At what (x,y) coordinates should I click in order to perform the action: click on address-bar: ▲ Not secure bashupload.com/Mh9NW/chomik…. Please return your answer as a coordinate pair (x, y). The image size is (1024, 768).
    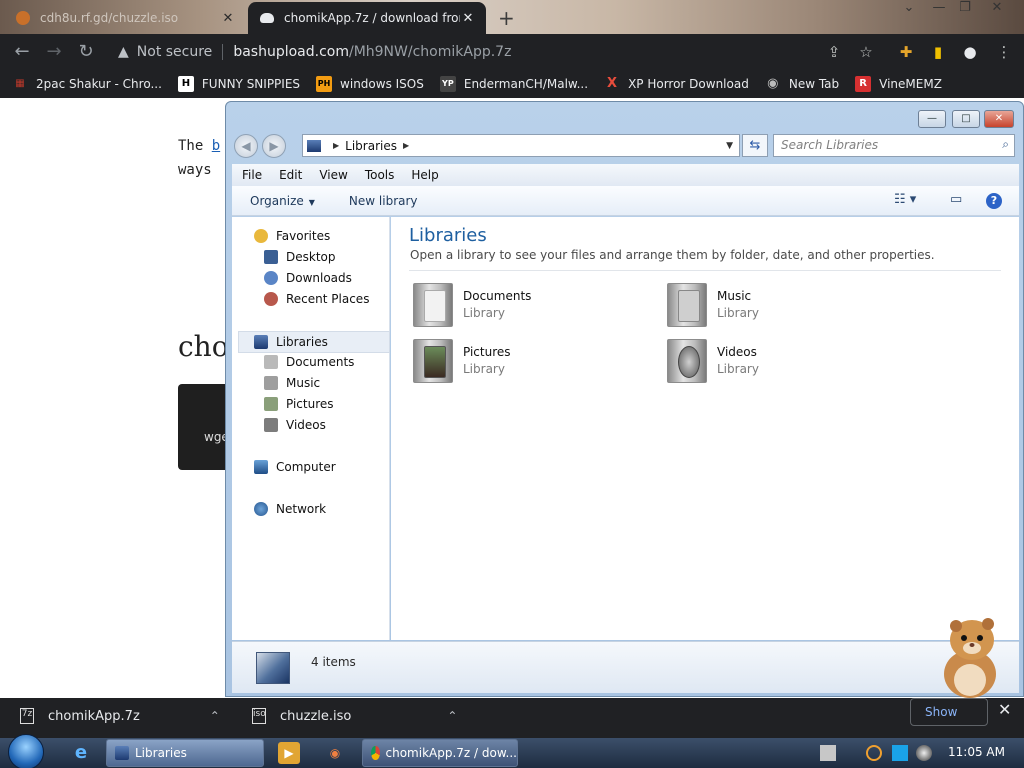
    Looking at the image, I should click on (498, 52).